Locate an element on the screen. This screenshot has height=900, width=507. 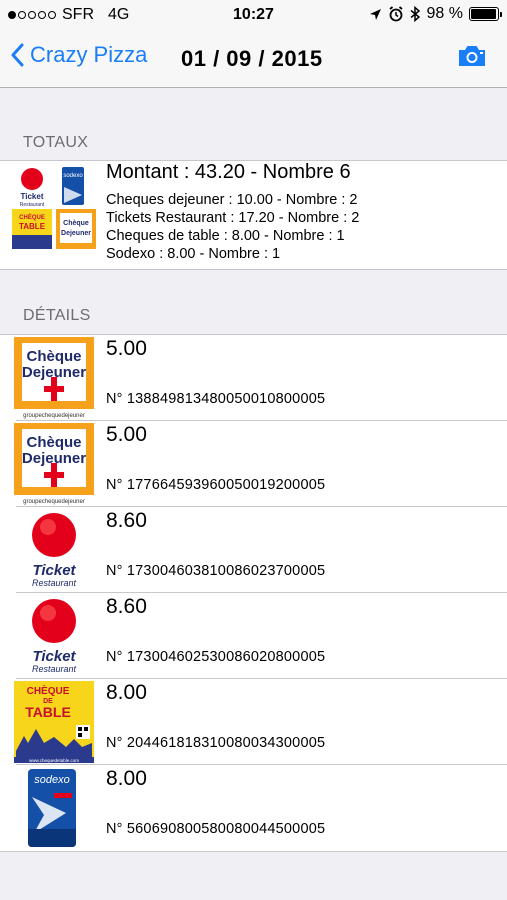
back-button: Crazy Pizza is located at coordinates (78, 55).